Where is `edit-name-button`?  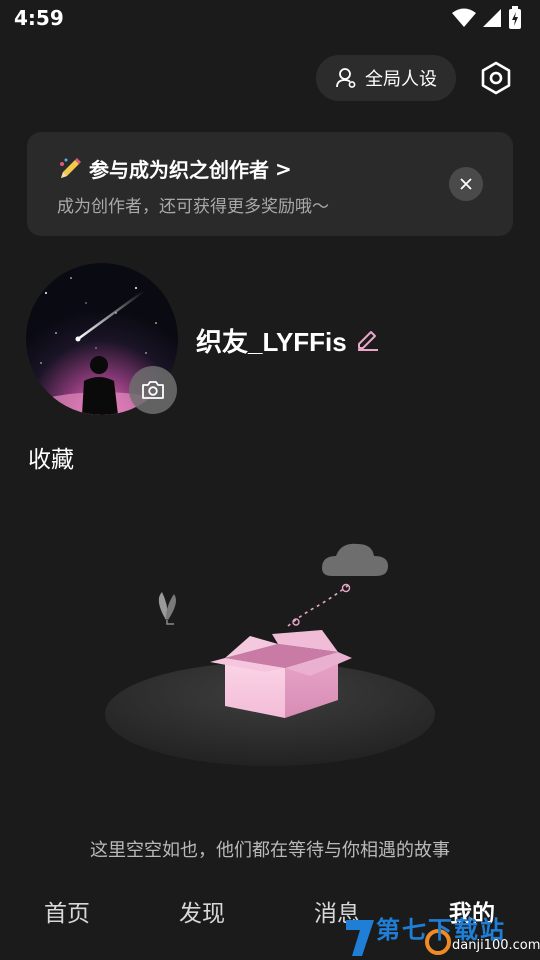 edit-name-button is located at coordinates (368, 341).